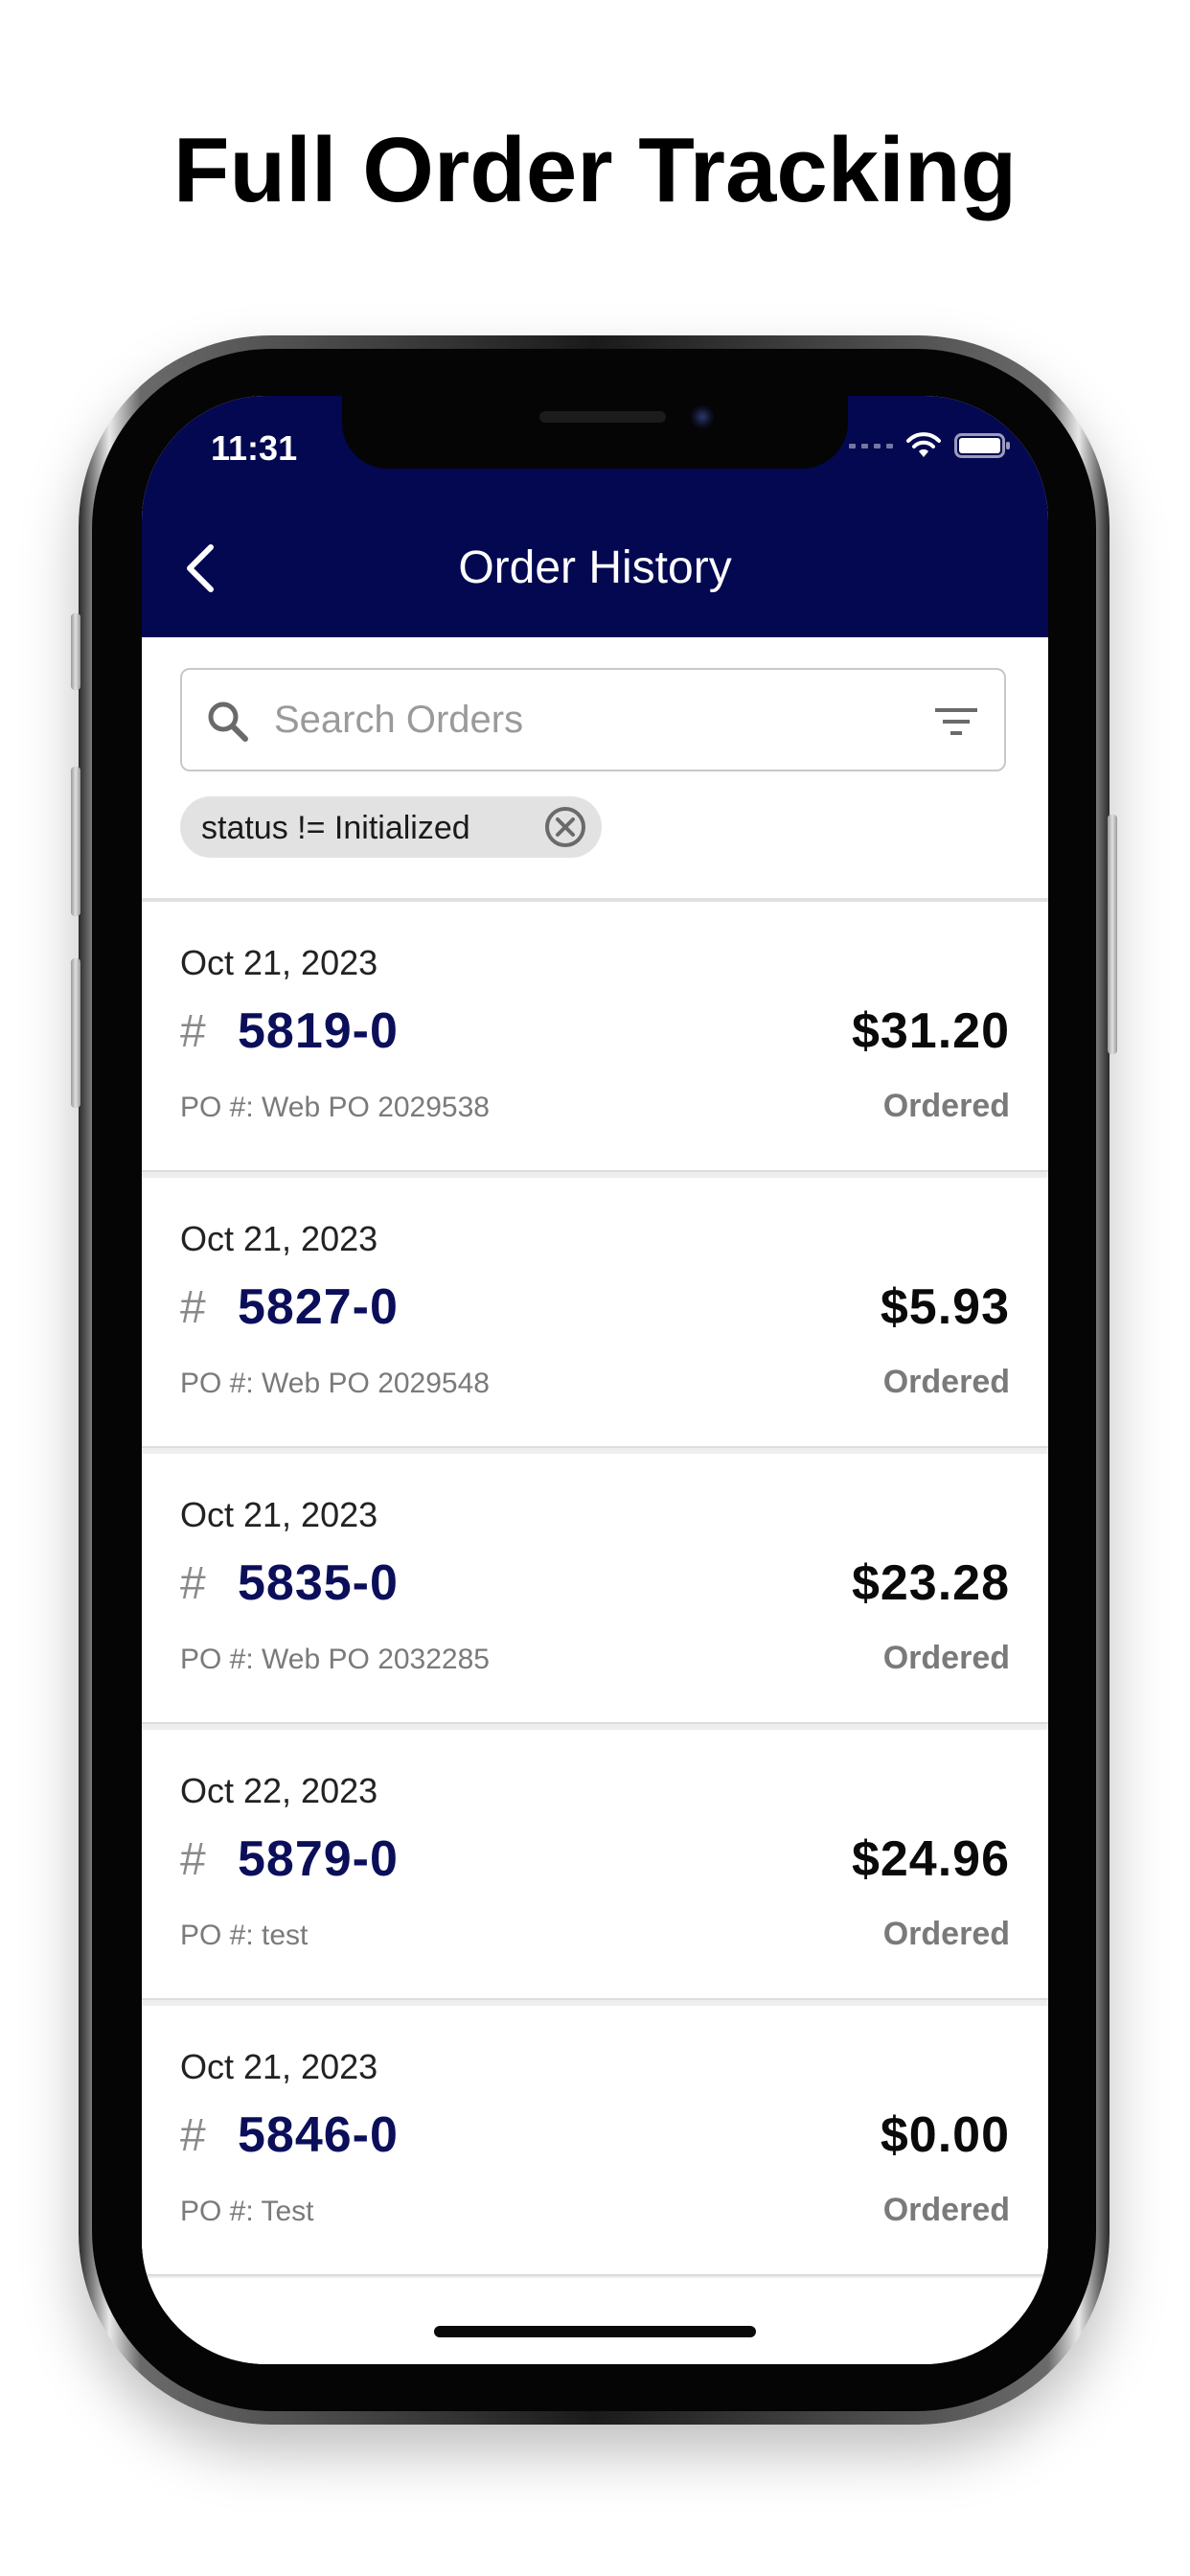  I want to click on order-number: 5835-0, so click(319, 1583).